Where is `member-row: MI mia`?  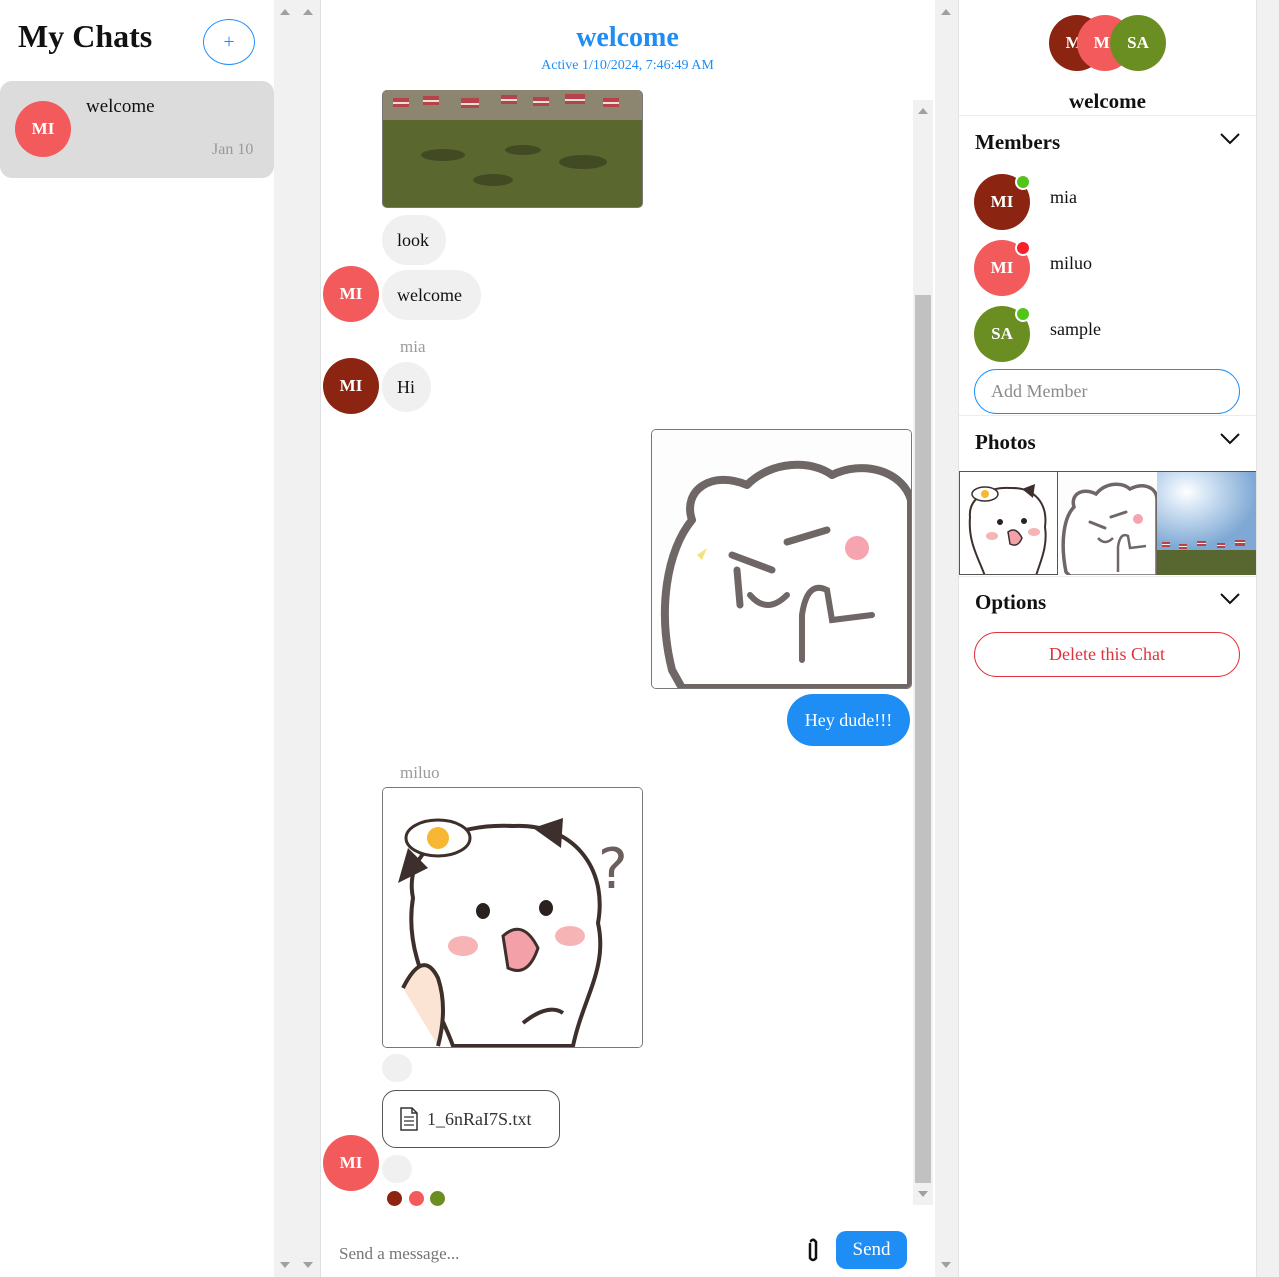 member-row: MI mia is located at coordinates (1107, 203).